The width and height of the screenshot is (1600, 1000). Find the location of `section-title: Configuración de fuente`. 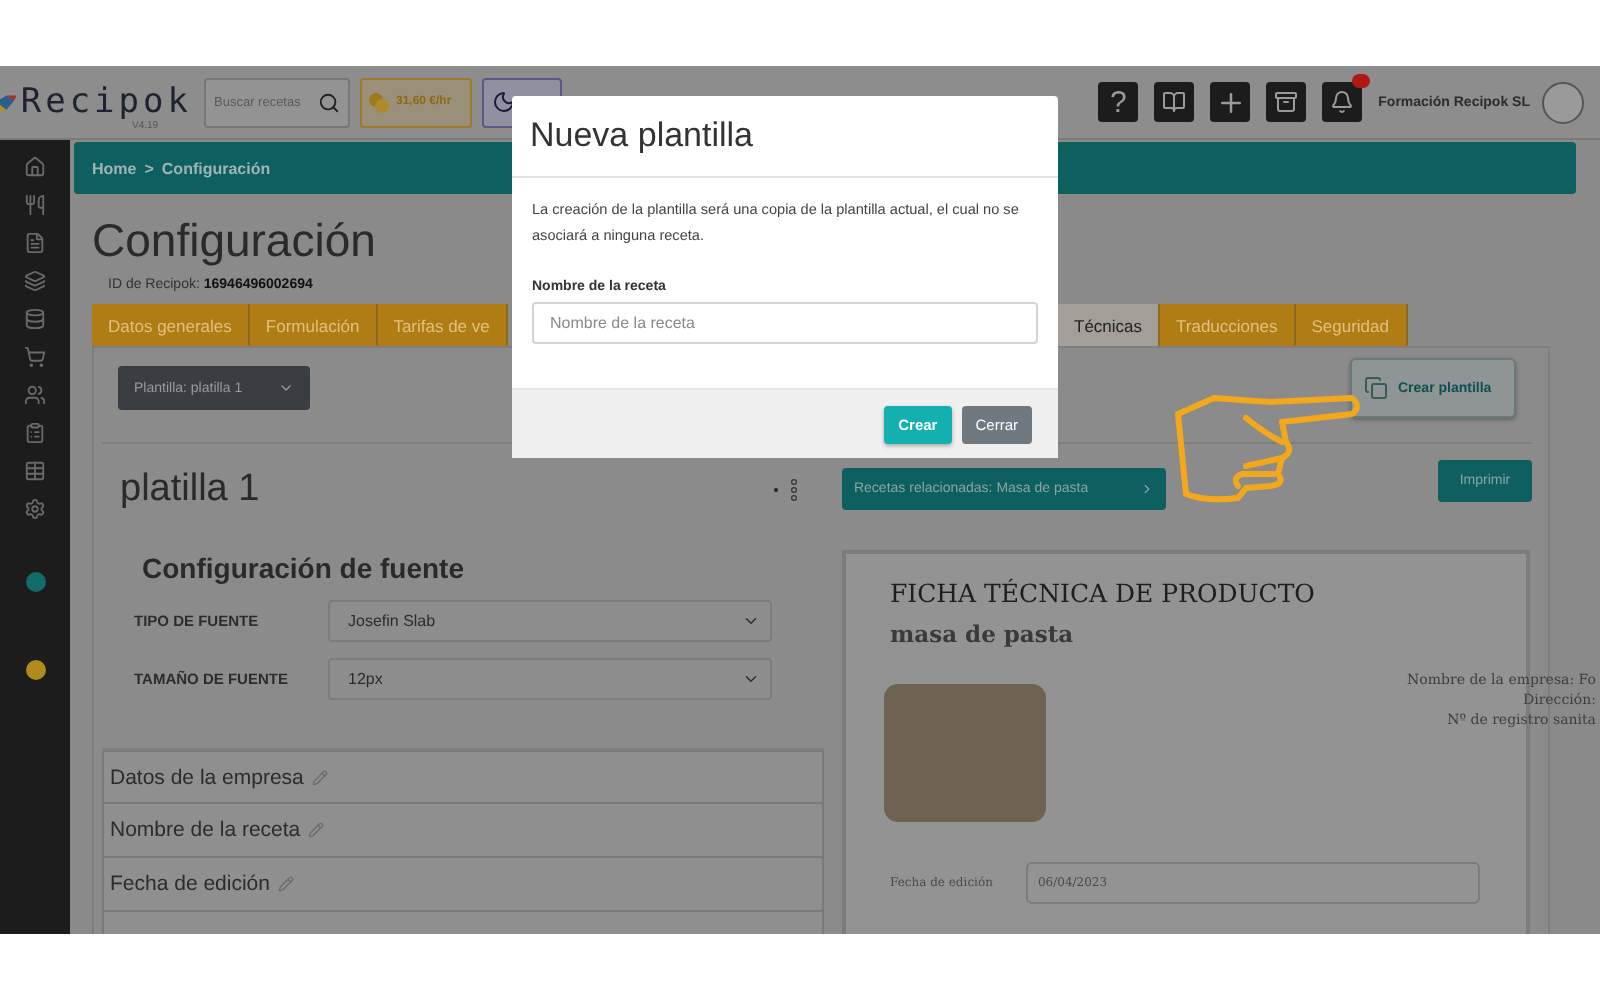

section-title: Configuración de fuente is located at coordinates (304, 568).